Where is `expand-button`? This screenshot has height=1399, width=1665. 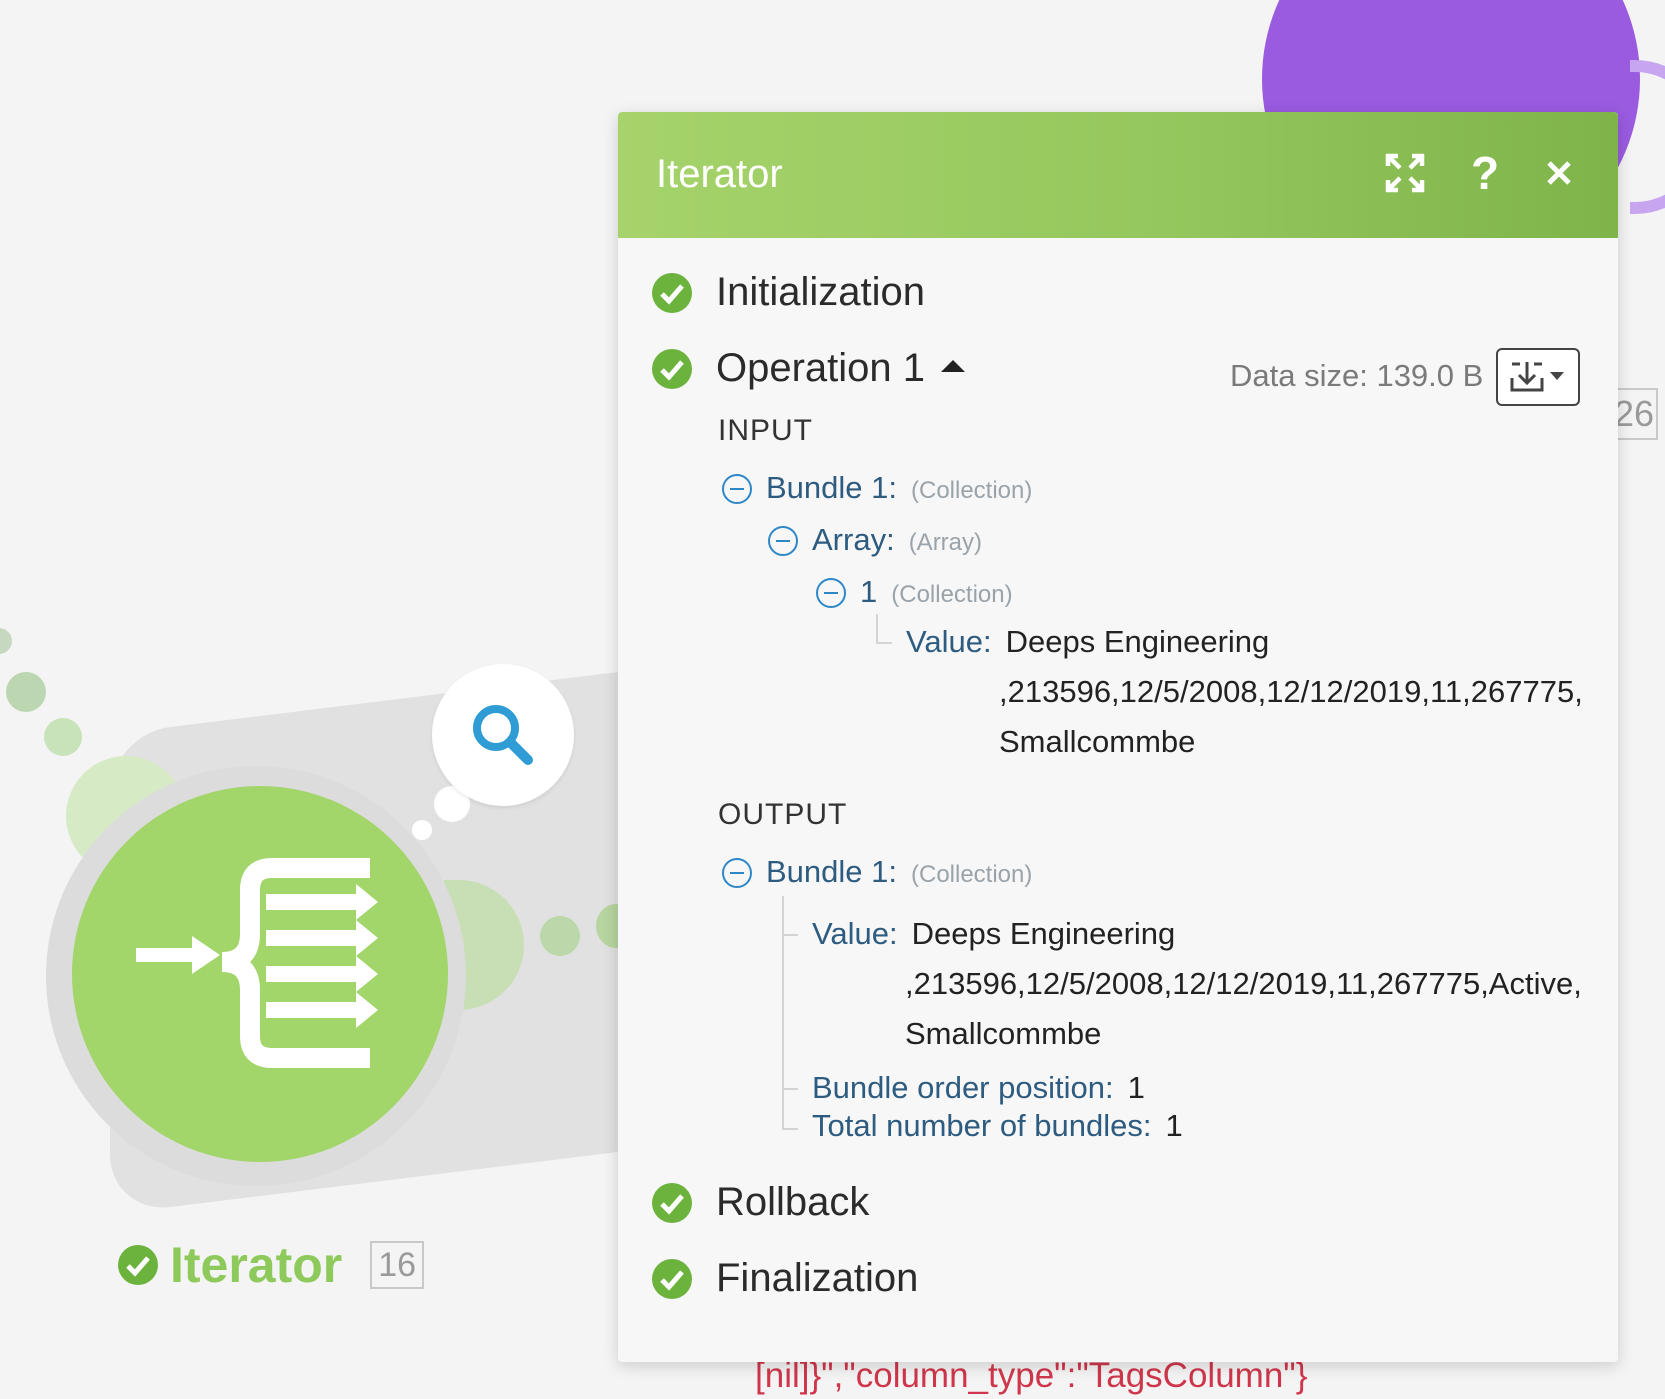
expand-button is located at coordinates (1405, 173).